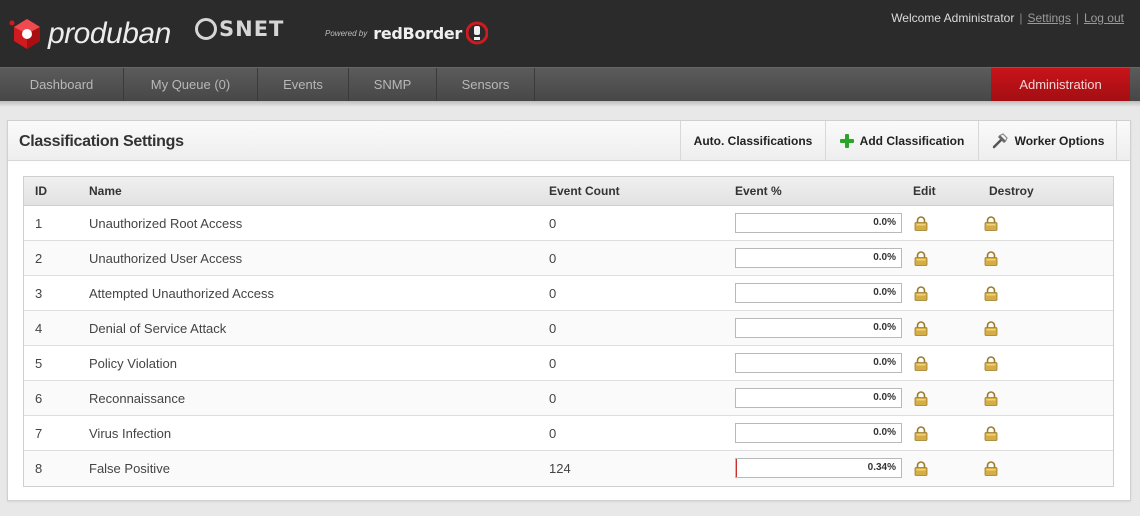  Describe the element at coordinates (133, 363) in the screenshot. I see `row-name: Policy Violation` at that location.